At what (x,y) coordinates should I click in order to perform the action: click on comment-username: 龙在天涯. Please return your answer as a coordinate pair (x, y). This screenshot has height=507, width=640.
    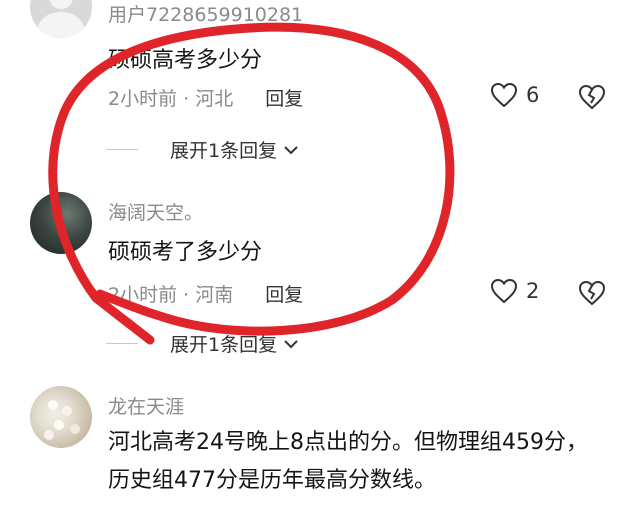
    Looking at the image, I should click on (146, 405).